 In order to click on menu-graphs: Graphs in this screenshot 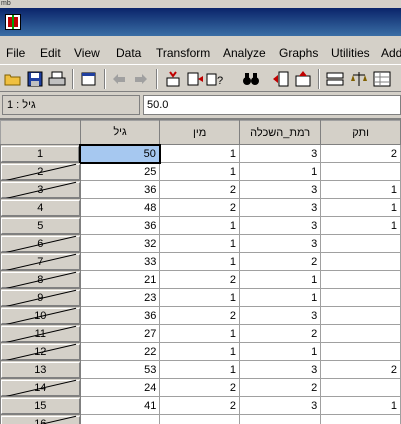, I will do `click(298, 53)`.